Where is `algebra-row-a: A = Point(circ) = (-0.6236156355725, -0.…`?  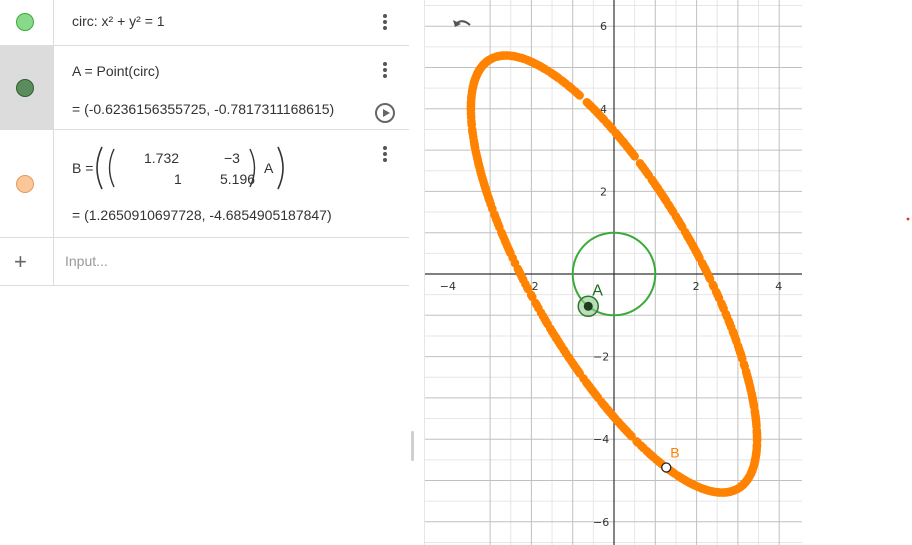 algebra-row-a: A = Point(circ) = (-0.6236156355725, -0.… is located at coordinates (204, 88).